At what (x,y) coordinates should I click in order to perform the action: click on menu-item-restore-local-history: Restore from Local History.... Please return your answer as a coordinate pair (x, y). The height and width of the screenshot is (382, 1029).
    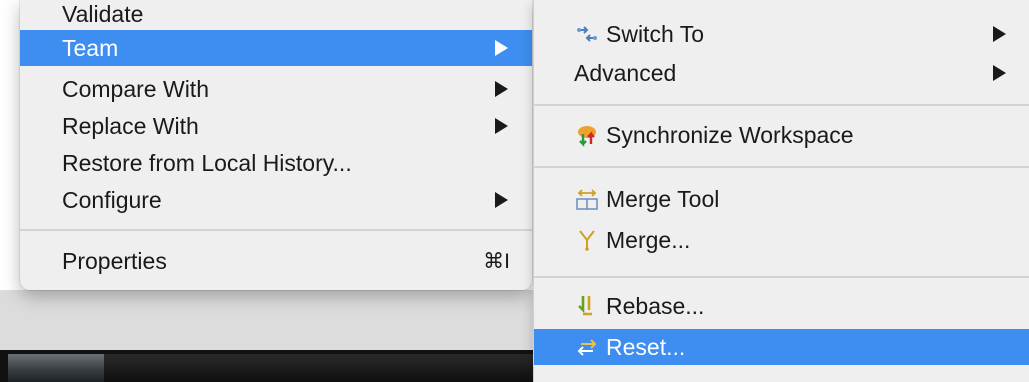
    Looking at the image, I should click on (276, 163).